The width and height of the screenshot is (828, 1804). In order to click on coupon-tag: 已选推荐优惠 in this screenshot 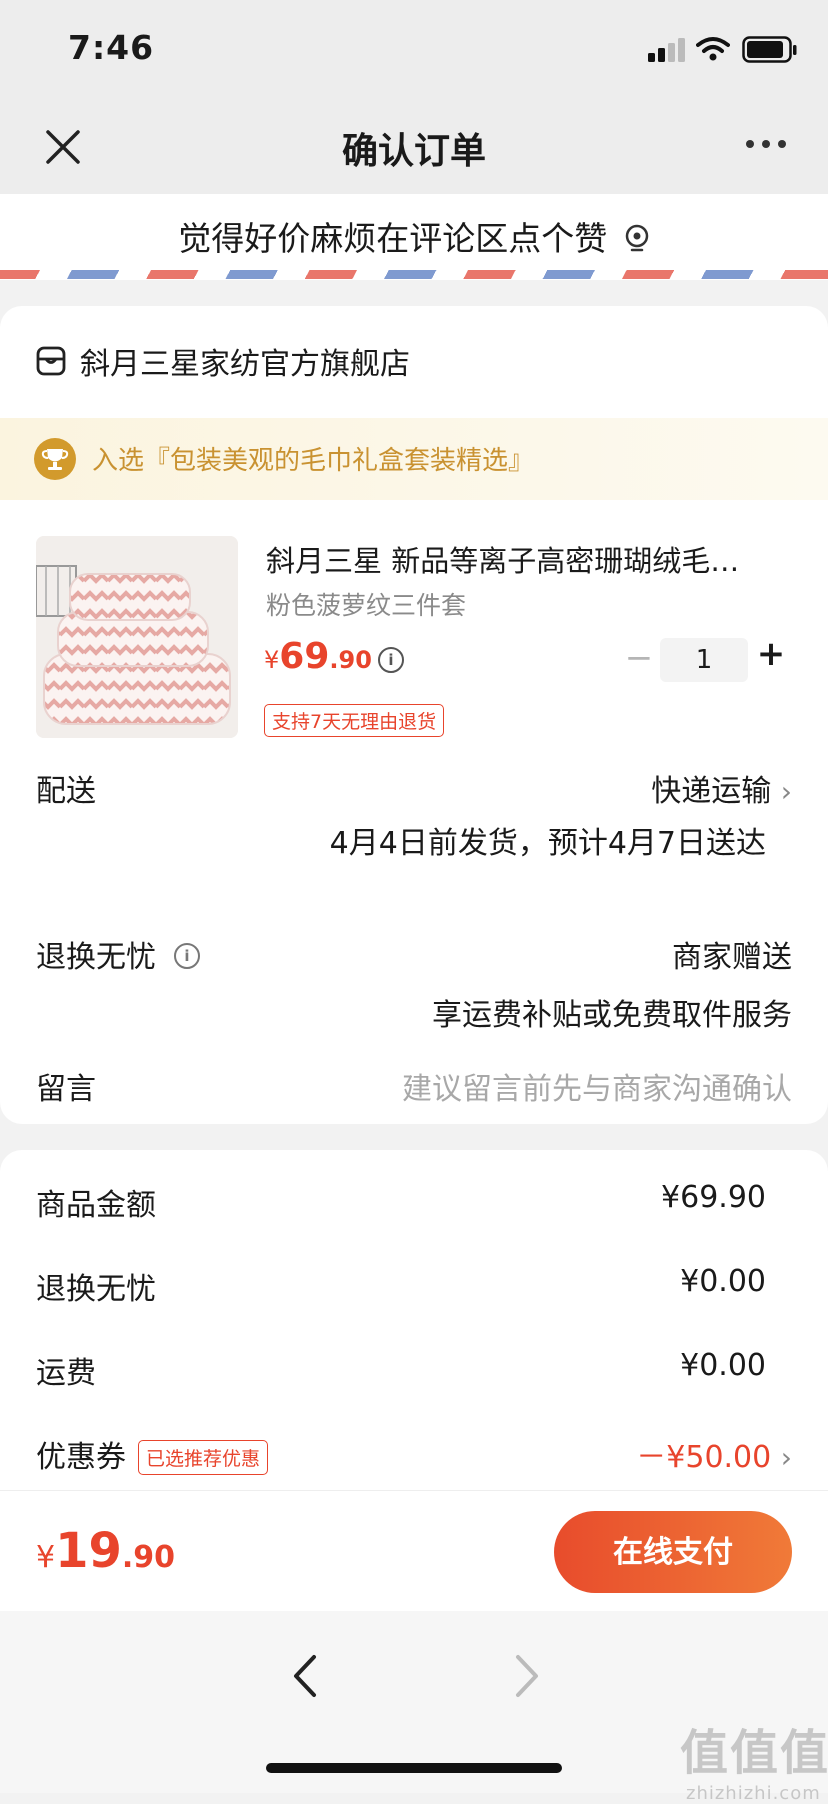, I will do `click(203, 1457)`.